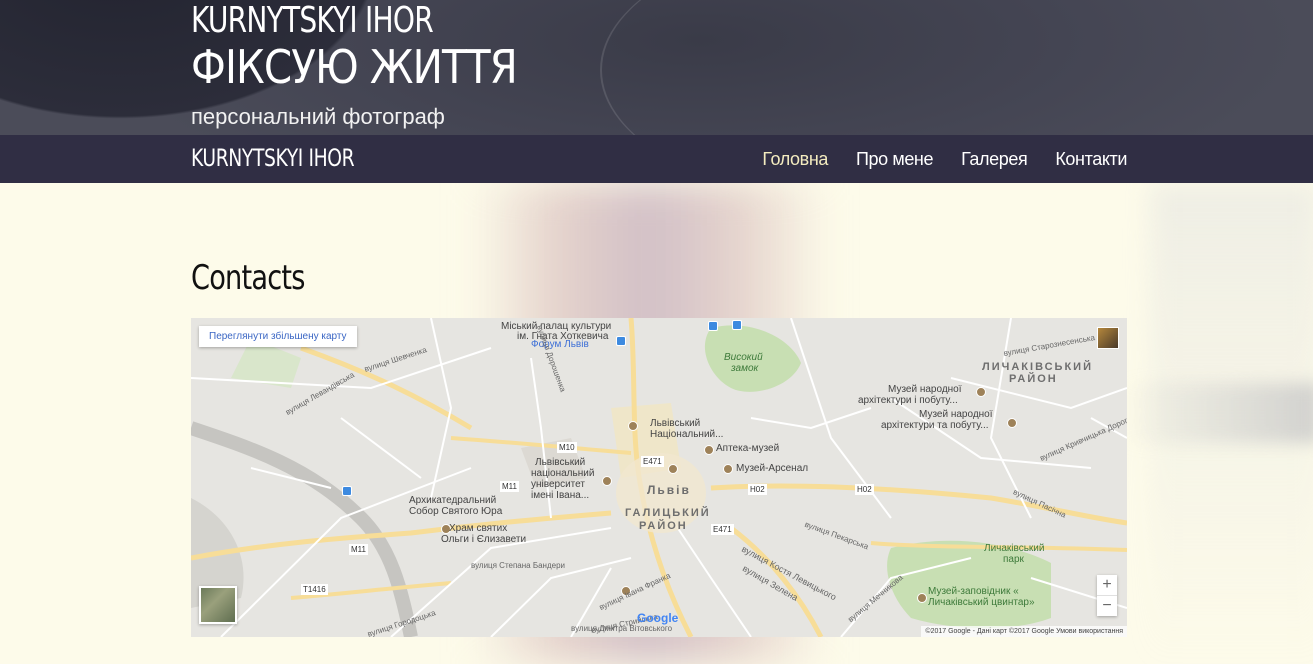 The height and width of the screenshot is (664, 1313). Describe the element at coordinates (558, 484) in the screenshot. I see `map-label: університет` at that location.